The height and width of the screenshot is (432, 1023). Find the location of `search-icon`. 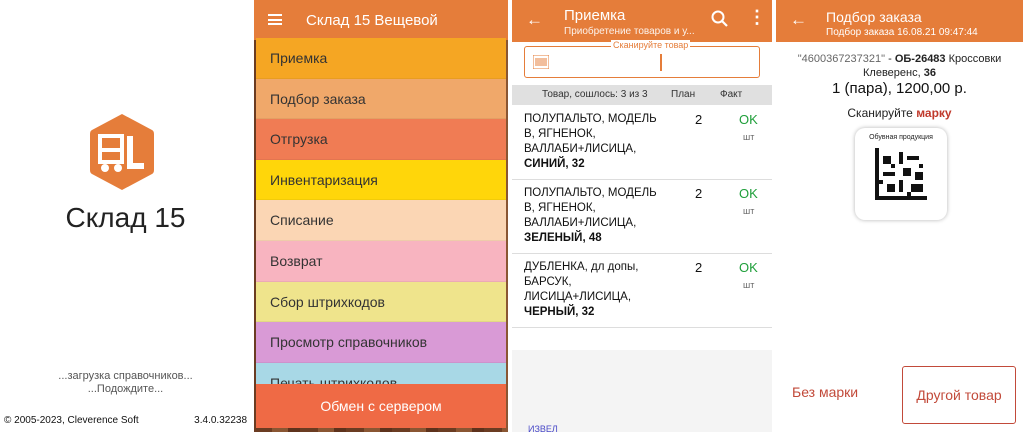

search-icon is located at coordinates (720, 19).